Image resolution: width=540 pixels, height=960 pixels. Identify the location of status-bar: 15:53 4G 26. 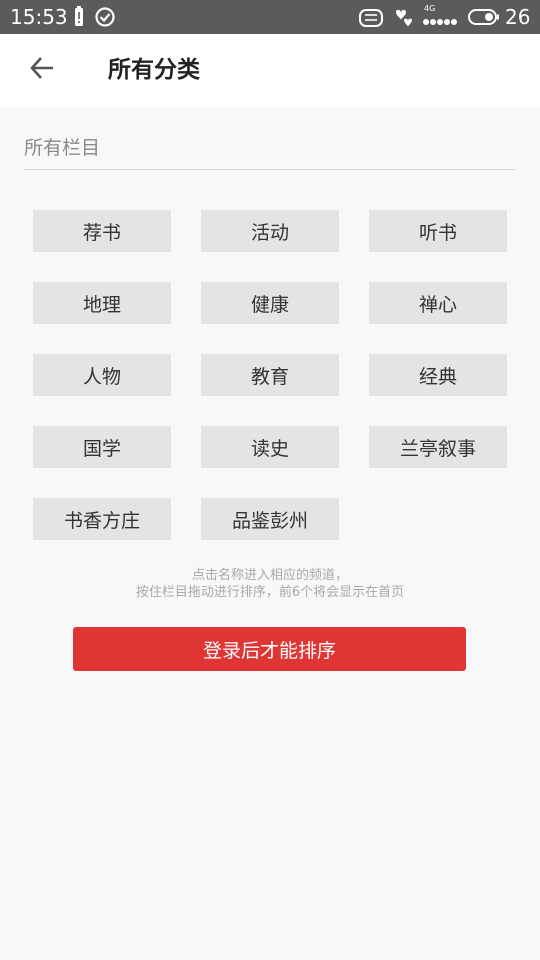
(270, 17).